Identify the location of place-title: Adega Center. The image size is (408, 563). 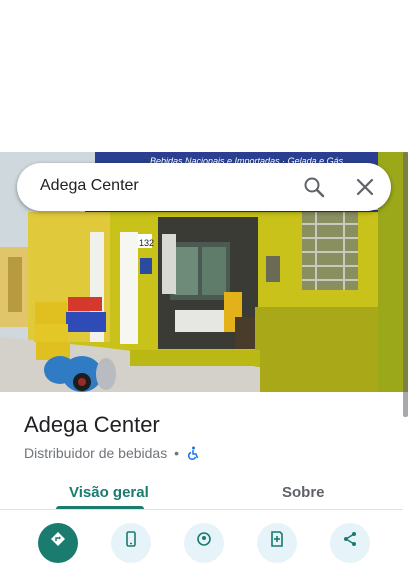
(92, 424).